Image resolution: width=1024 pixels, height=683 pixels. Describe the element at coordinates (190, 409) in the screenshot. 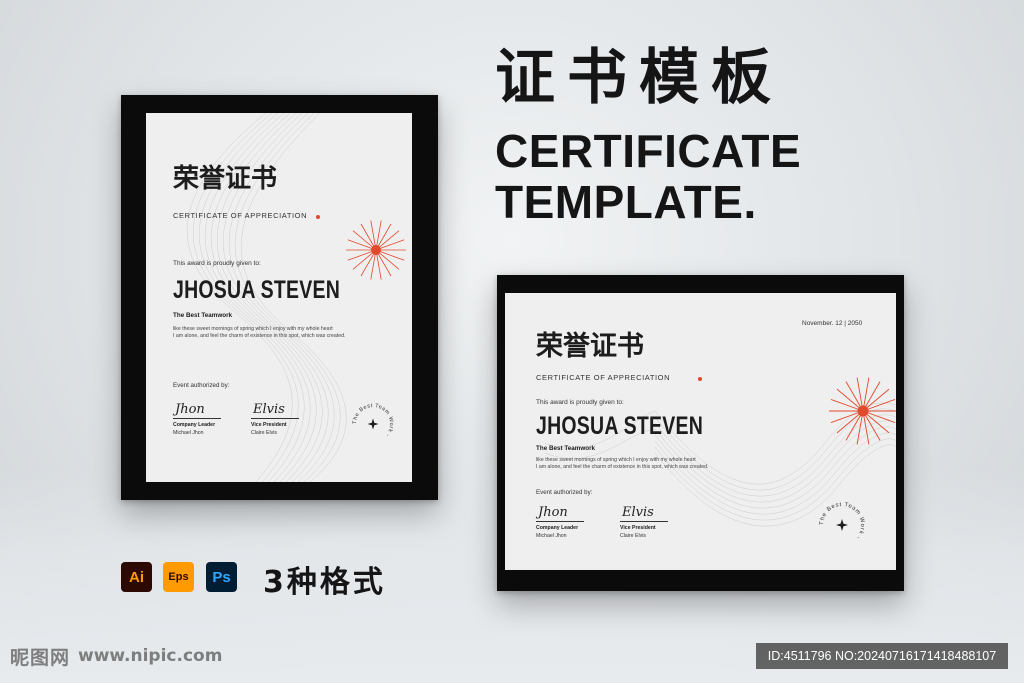

I see `signature-1: Jhon` at that location.